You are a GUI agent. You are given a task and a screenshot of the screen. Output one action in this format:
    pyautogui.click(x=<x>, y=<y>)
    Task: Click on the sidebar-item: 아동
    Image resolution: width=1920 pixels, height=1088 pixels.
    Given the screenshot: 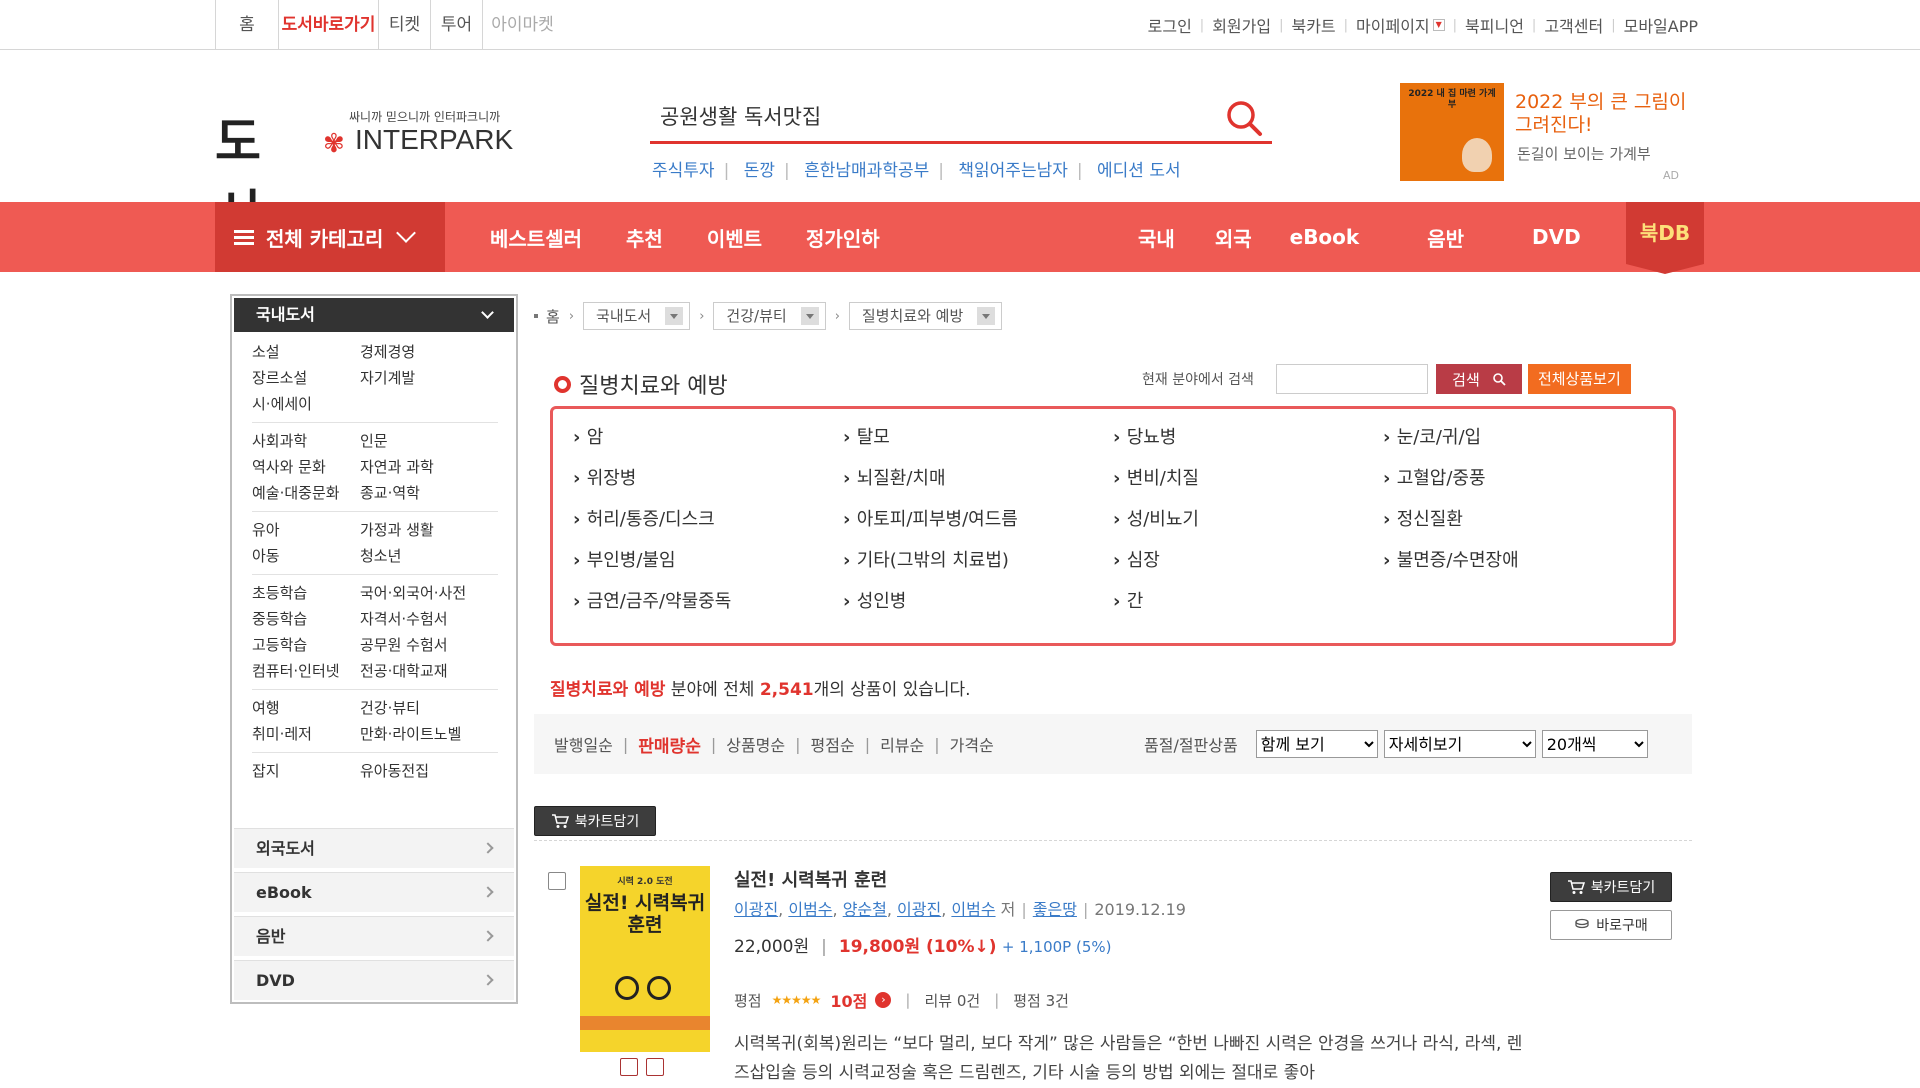 What is the action you would take?
    pyautogui.click(x=306, y=556)
    